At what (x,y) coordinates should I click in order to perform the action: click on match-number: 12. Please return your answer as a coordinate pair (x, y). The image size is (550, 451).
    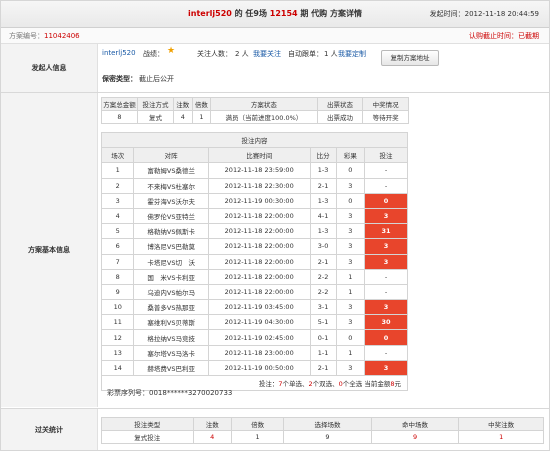
    Looking at the image, I should click on (117, 337).